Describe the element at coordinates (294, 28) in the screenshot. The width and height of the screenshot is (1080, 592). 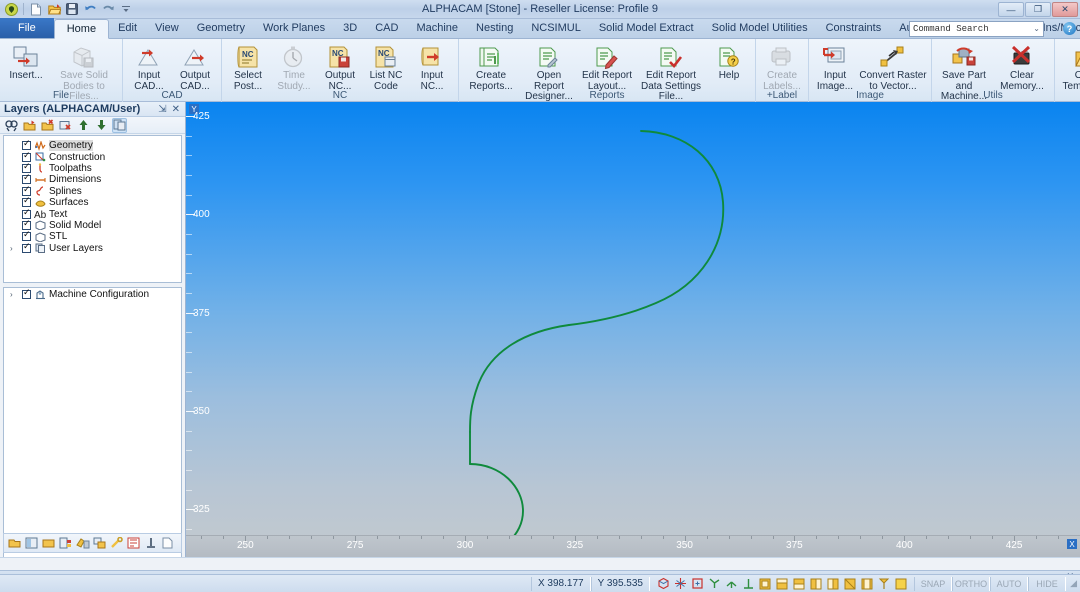
I see `tab-work-planes: Work Planes` at that location.